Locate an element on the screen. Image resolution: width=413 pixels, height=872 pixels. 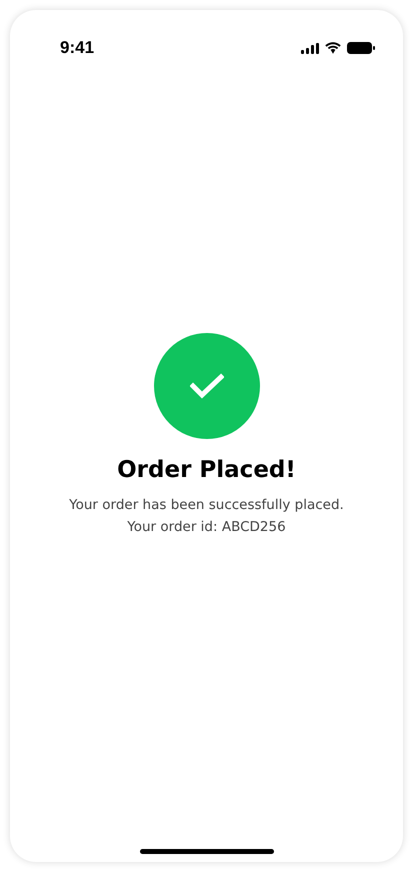
signal-icon is located at coordinates (310, 48).